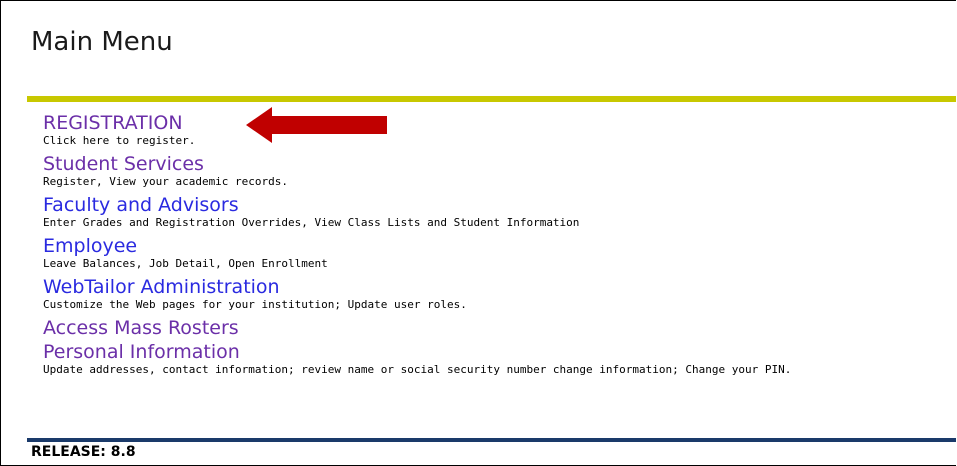 This screenshot has height=466, width=957. I want to click on page-title: Main Menu, so click(102, 42).